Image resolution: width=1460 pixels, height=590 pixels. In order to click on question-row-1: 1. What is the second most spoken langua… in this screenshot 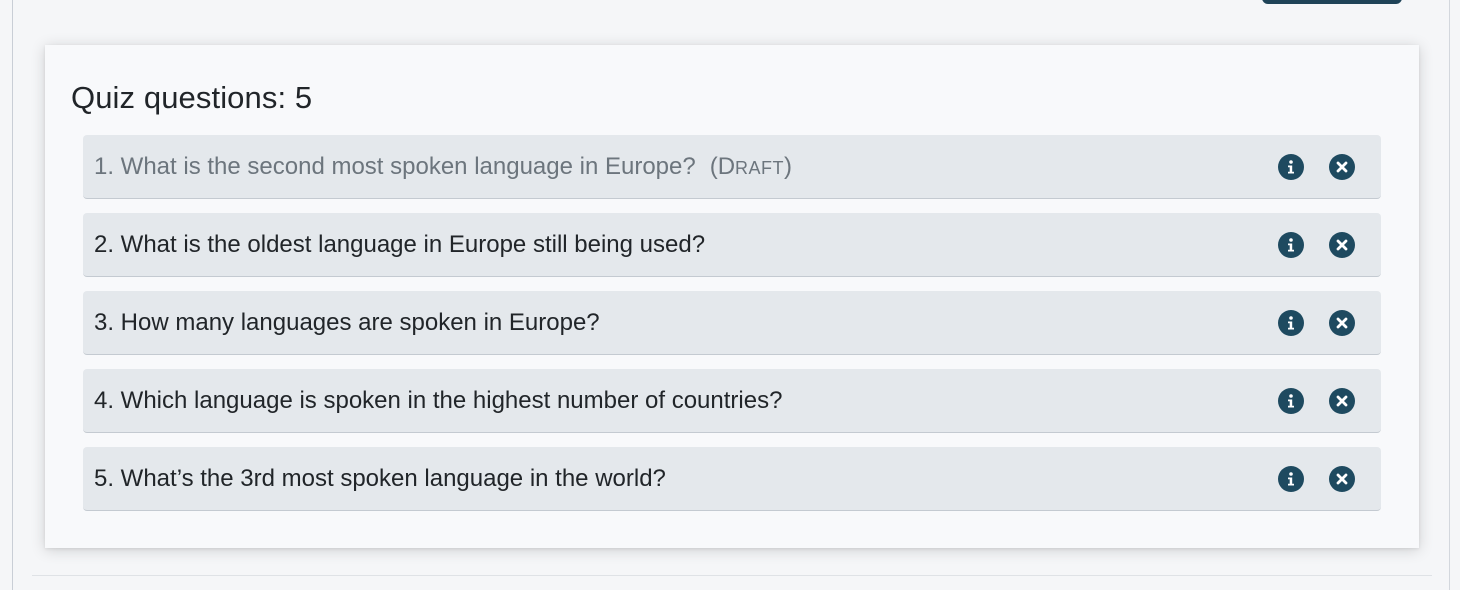, I will do `click(732, 167)`.